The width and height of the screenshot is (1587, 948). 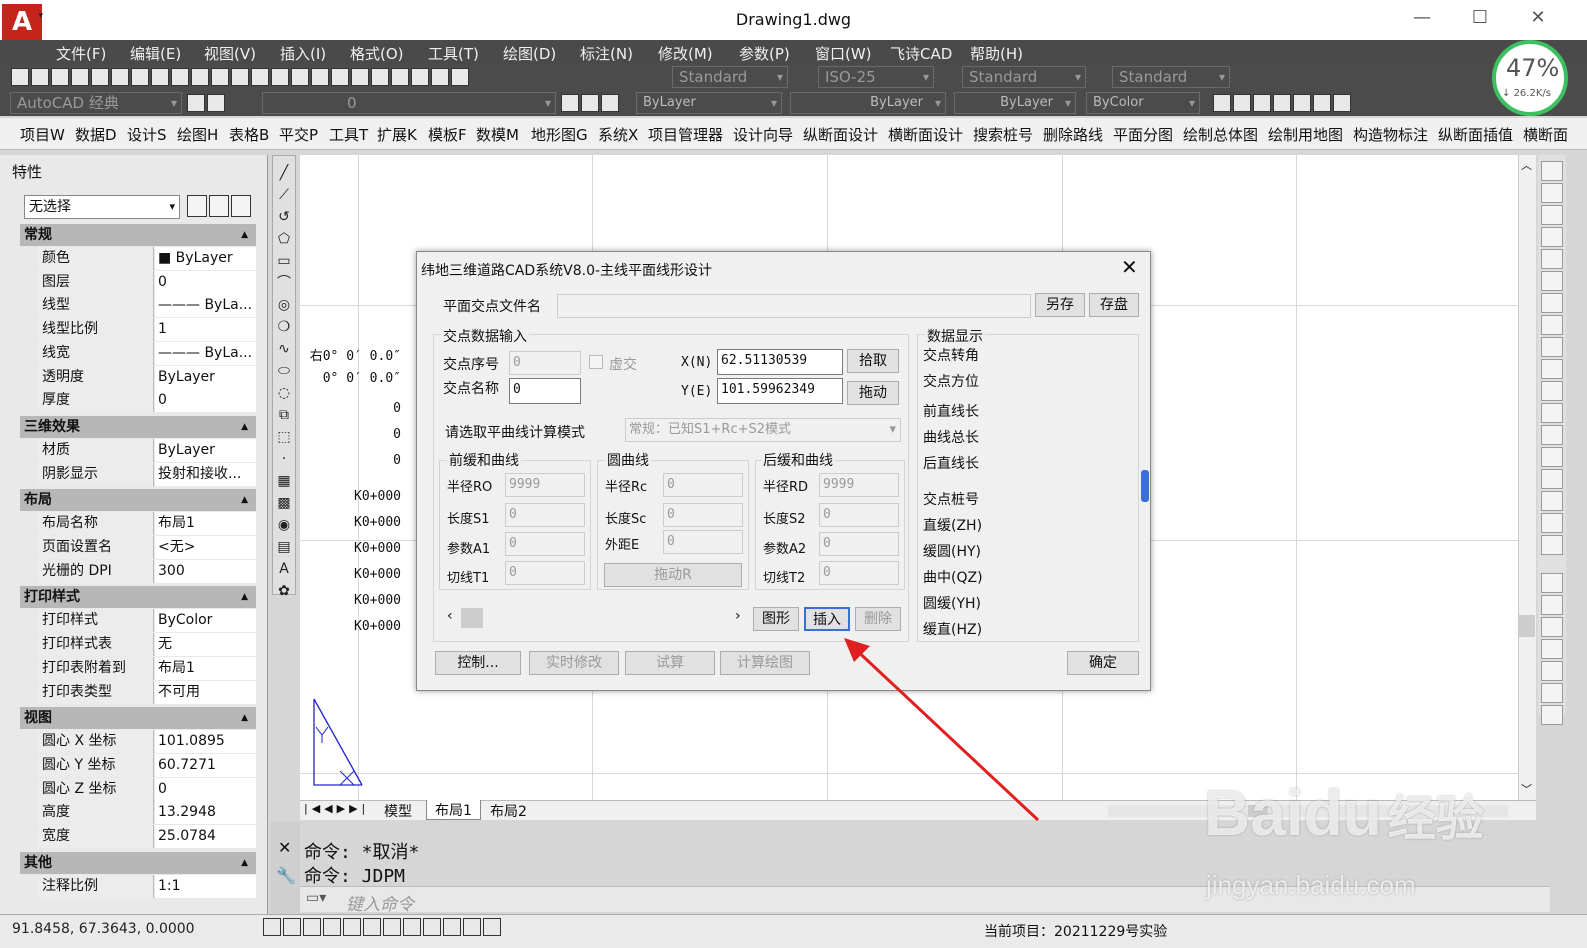 I want to click on file-name-input, so click(x=794, y=306).